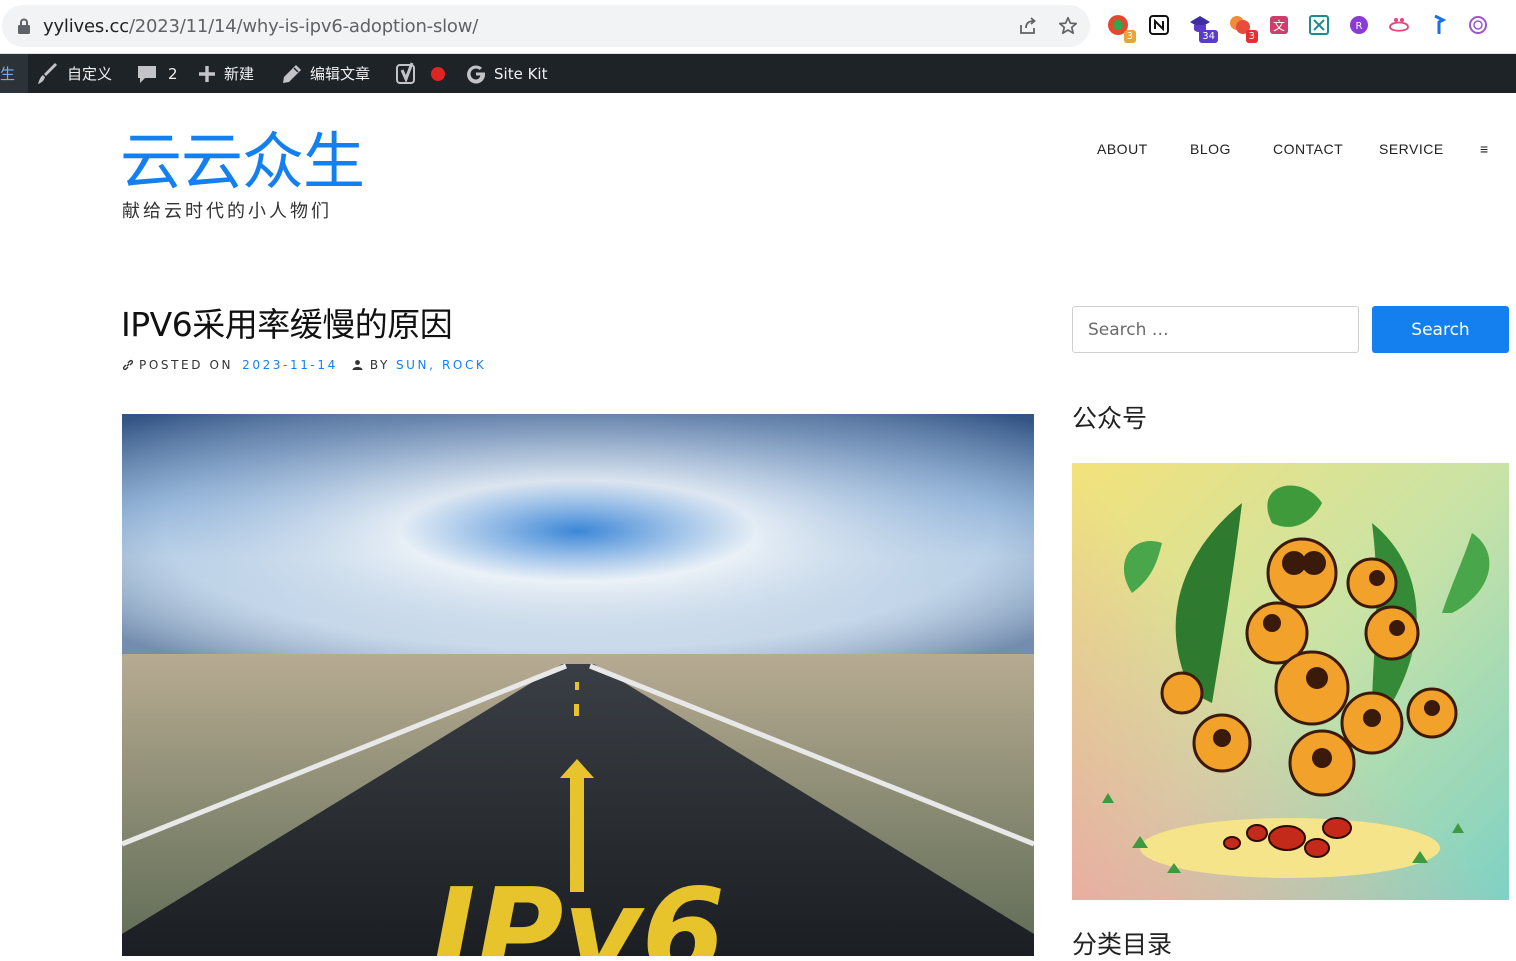 This screenshot has height=961, width=1516. What do you see at coordinates (1440, 329) in the screenshot?
I see `search-button: Search` at bounding box center [1440, 329].